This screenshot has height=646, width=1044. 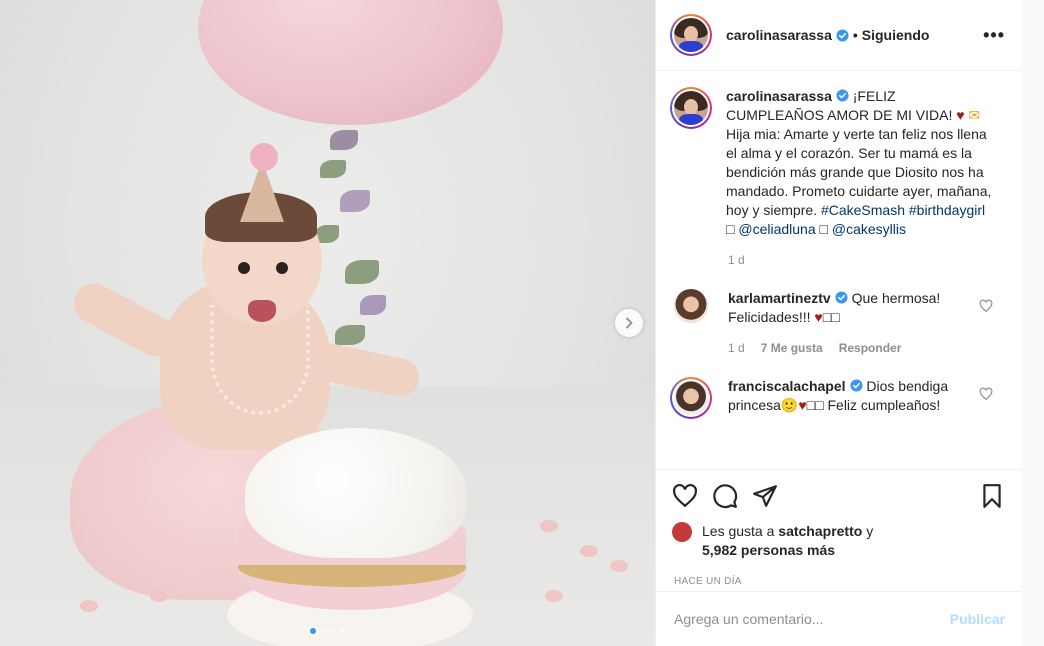 I want to click on like-button, so click(x=685, y=496).